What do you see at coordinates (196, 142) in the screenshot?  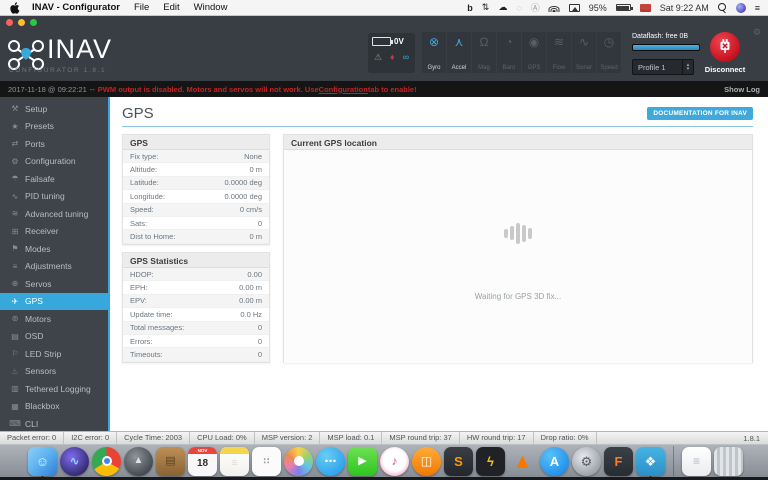 I see `gps-panel-title: GPS` at bounding box center [196, 142].